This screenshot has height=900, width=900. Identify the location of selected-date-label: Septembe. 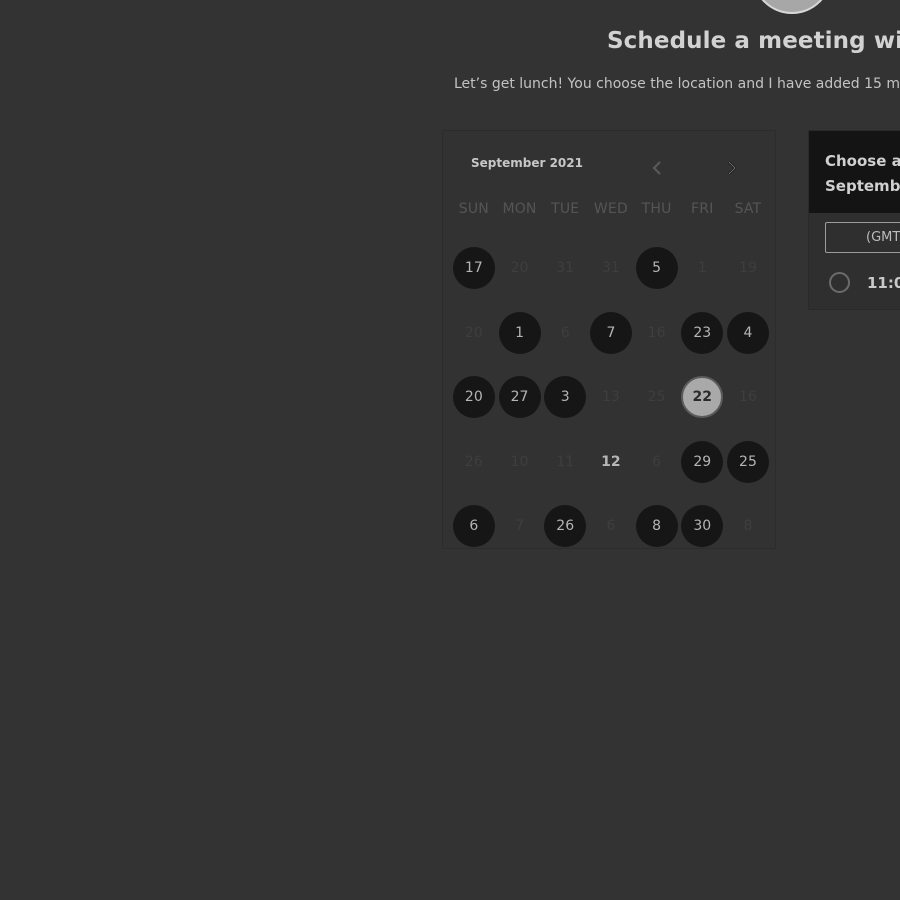
(862, 186).